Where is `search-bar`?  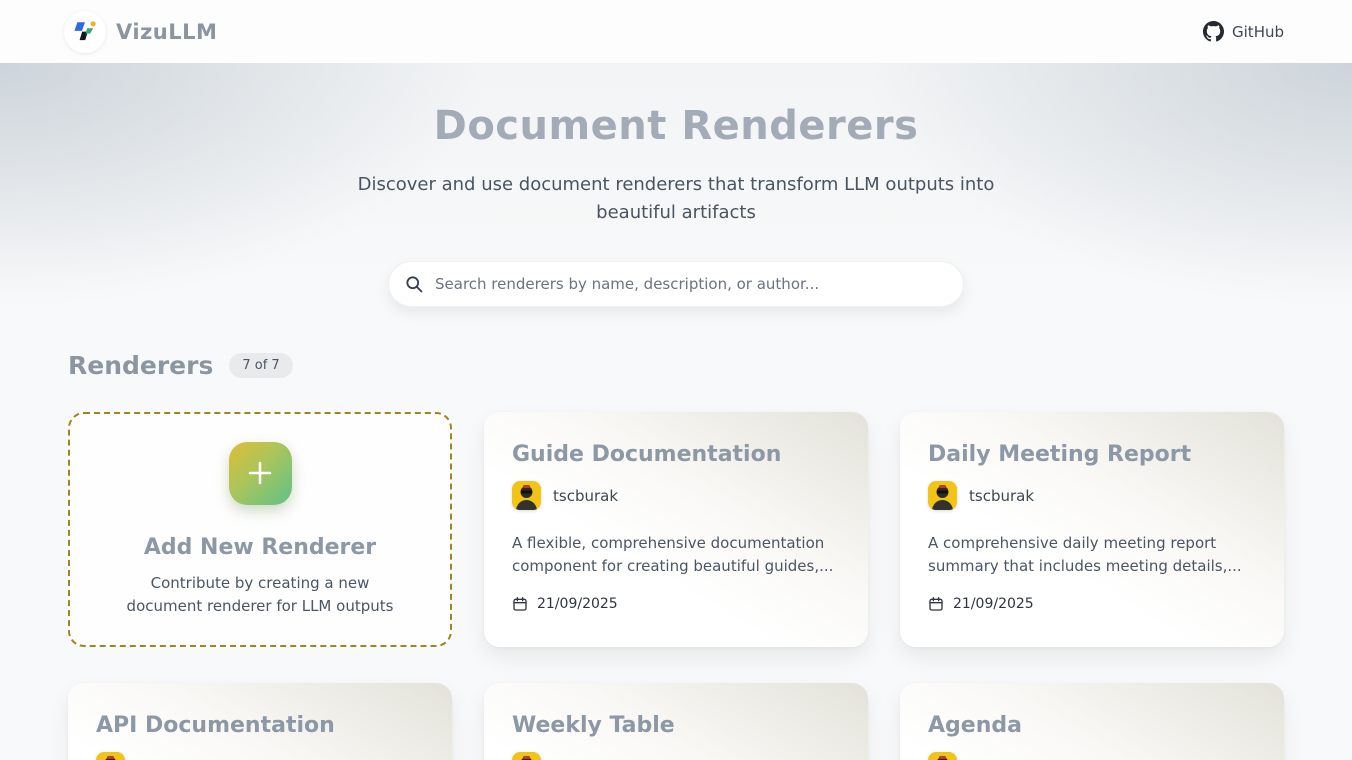
search-bar is located at coordinates (676, 284).